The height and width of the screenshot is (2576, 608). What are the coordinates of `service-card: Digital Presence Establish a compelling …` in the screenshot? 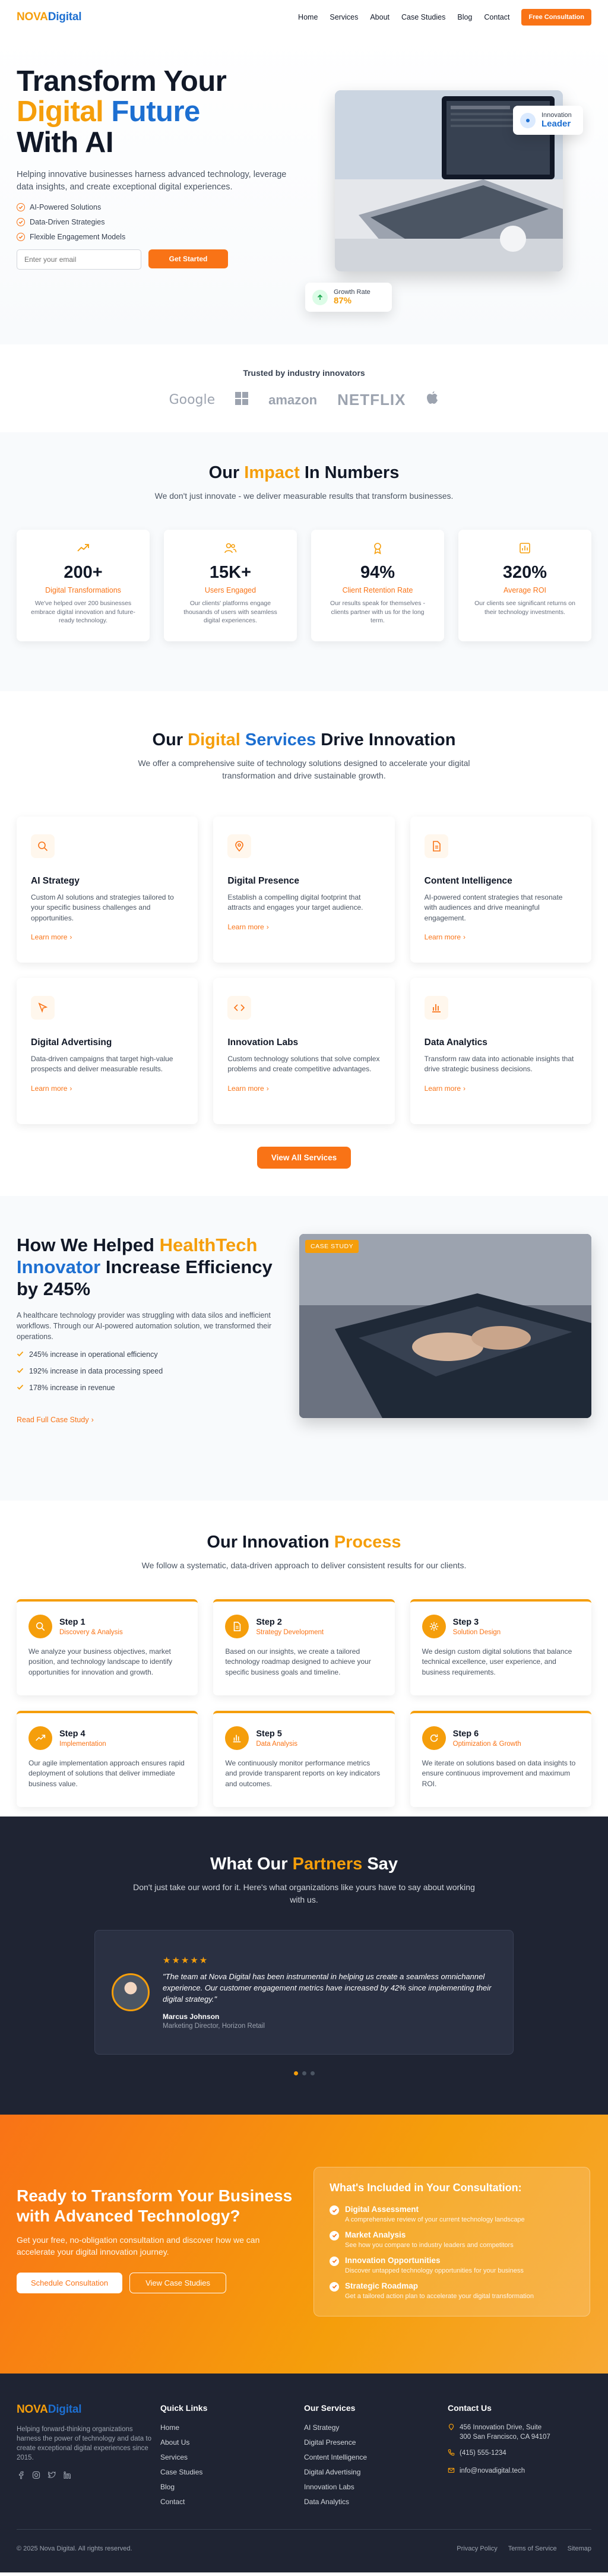 It's located at (304, 890).